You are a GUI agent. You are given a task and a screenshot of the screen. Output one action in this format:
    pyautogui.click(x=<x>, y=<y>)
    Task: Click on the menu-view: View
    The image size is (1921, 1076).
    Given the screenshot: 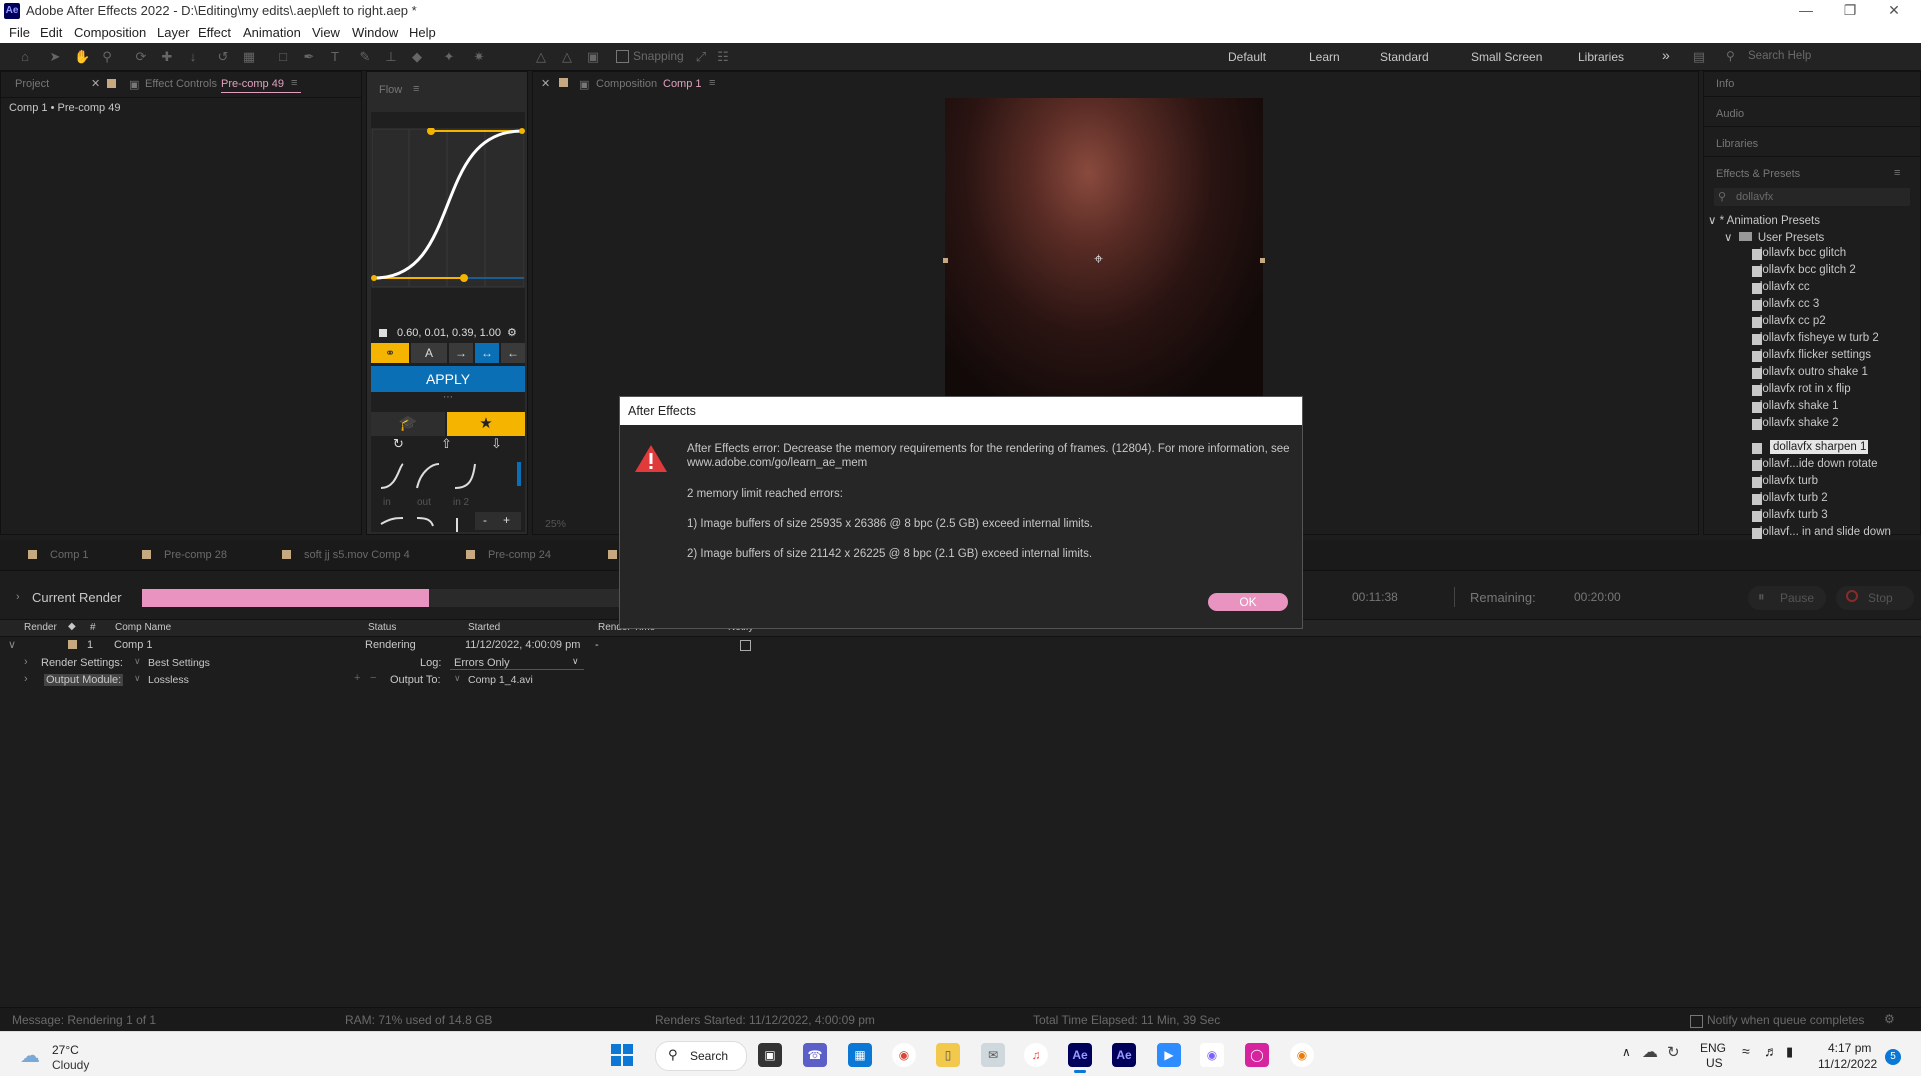 What is the action you would take?
    pyautogui.click(x=326, y=32)
    